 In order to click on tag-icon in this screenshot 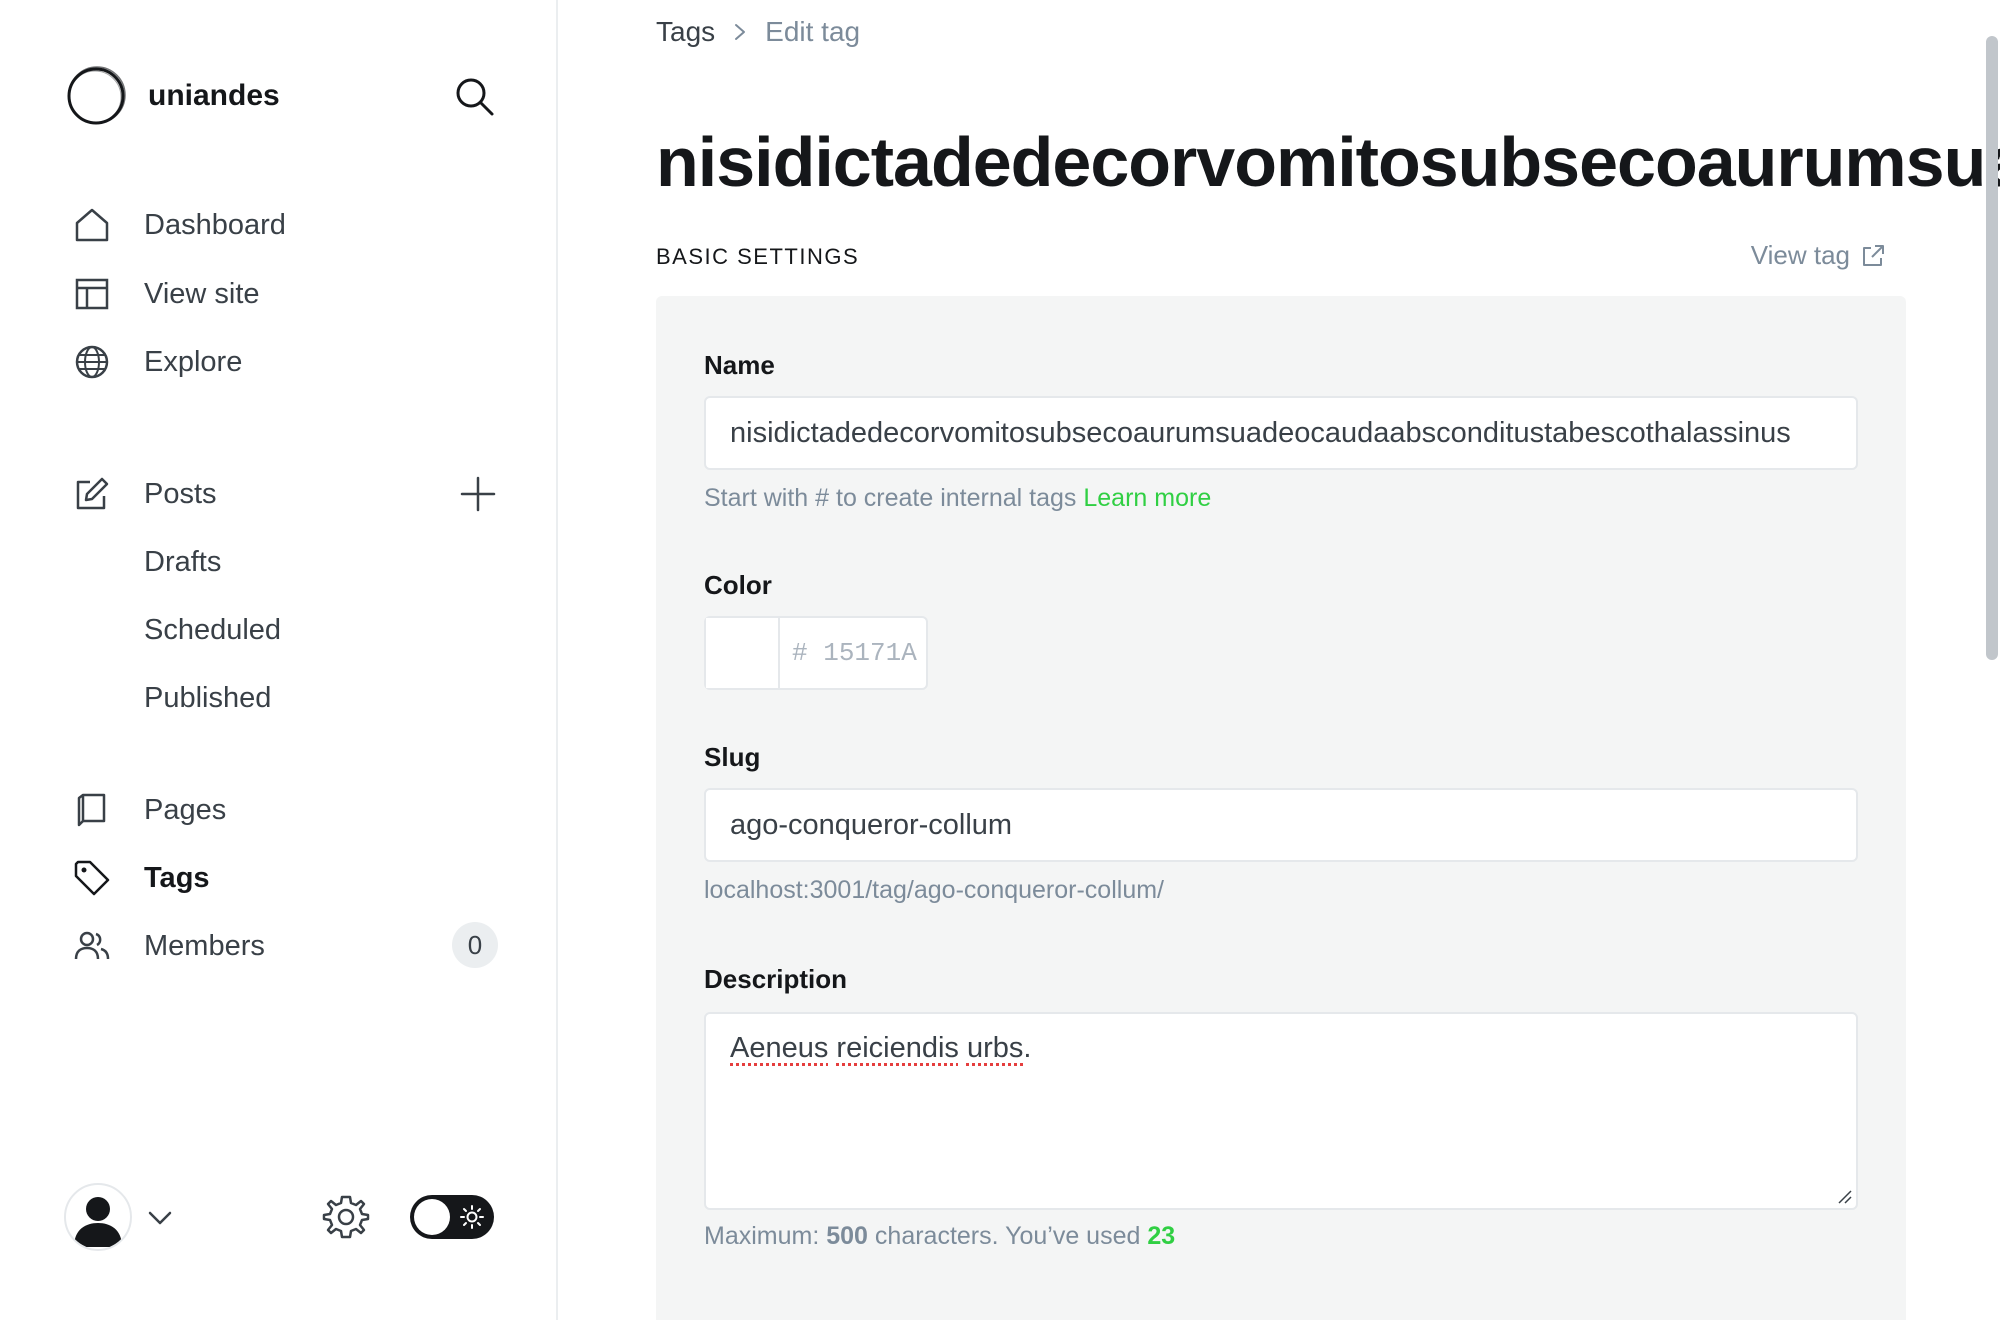, I will do `click(92, 878)`.